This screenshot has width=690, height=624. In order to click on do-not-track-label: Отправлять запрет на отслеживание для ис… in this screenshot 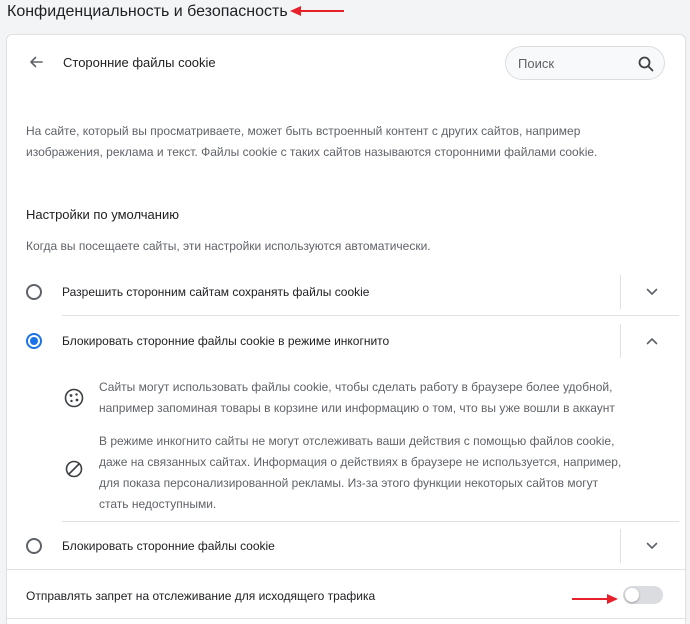, I will do `click(201, 596)`.